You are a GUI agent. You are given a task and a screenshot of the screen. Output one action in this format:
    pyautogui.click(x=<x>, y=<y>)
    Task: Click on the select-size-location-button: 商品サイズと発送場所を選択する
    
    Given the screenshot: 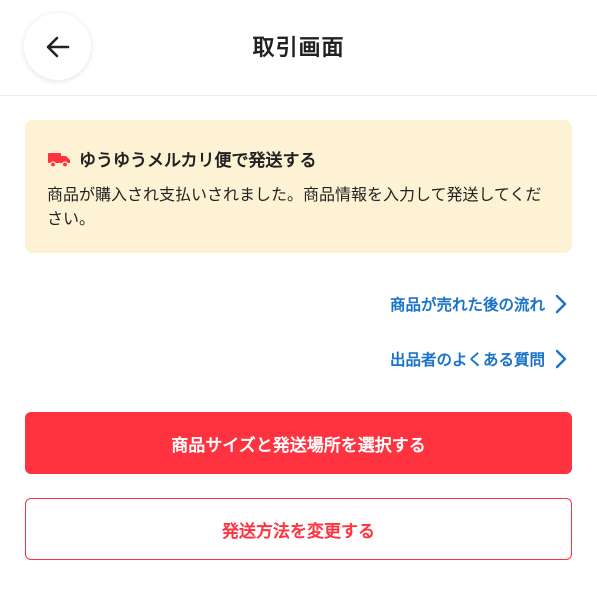 What is the action you would take?
    pyautogui.click(x=298, y=443)
    